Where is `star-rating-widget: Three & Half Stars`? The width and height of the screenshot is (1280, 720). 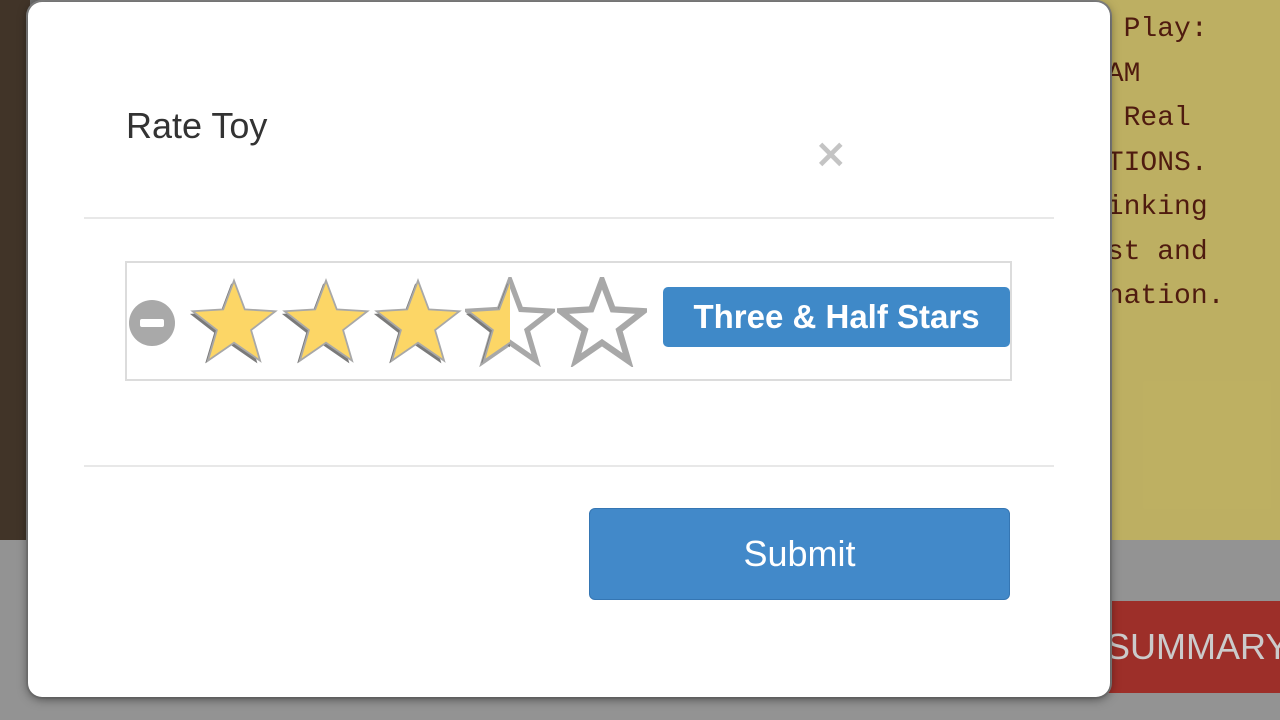 star-rating-widget: Three & Half Stars is located at coordinates (568, 321).